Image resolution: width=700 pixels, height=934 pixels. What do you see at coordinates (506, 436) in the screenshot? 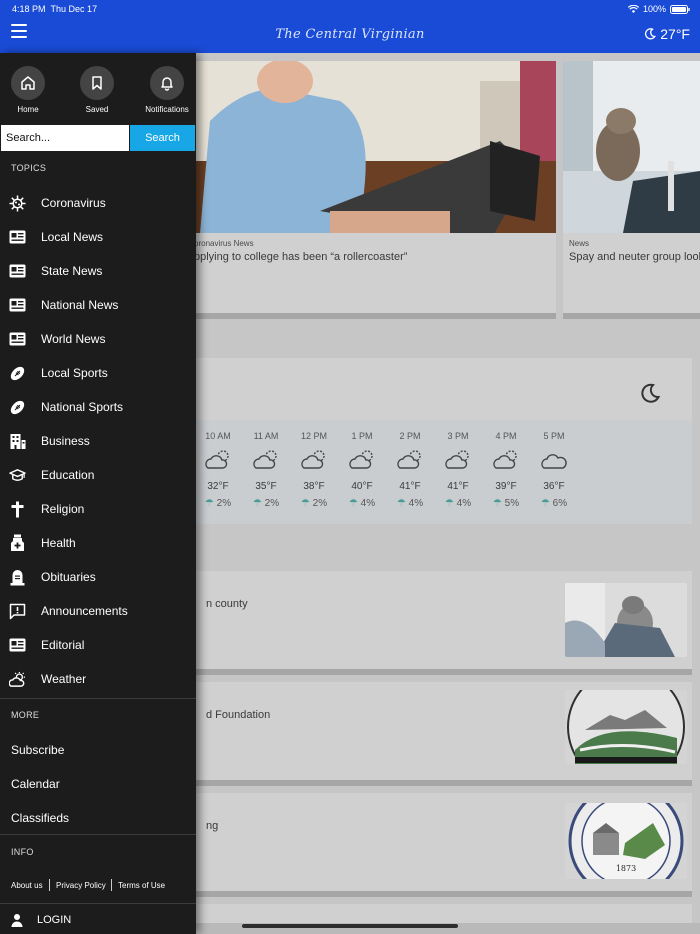
I see `forecast-time: 4 PM` at bounding box center [506, 436].